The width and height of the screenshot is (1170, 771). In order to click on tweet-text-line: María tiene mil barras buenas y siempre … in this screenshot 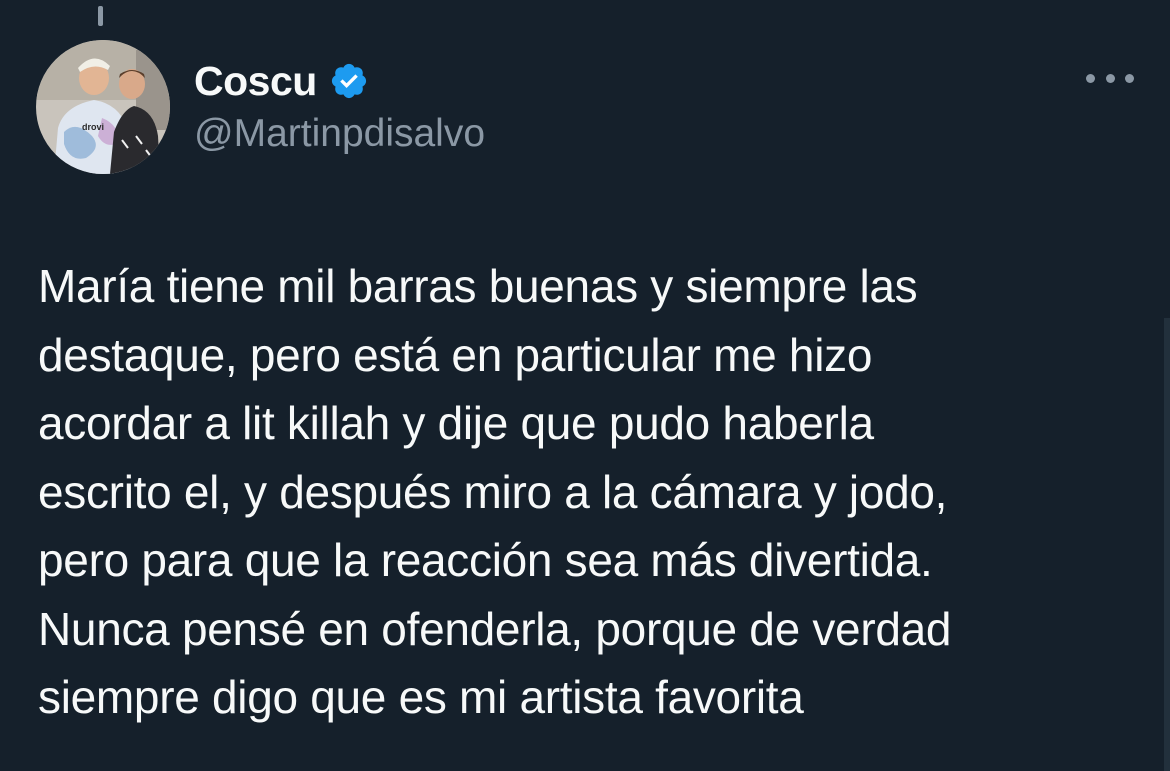, I will do `click(478, 286)`.